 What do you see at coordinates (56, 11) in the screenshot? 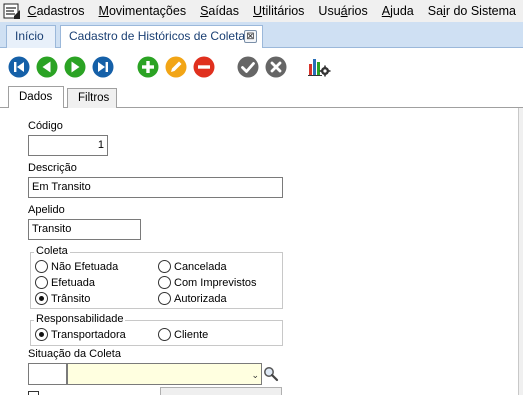
I see `menu-cadastros: Cadastros` at bounding box center [56, 11].